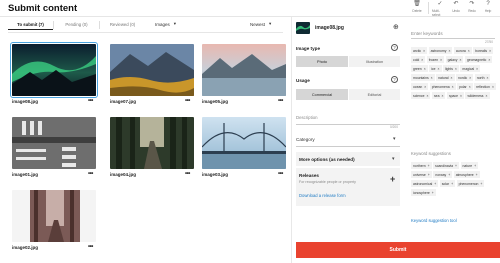  I want to click on keyword-chip: arctic ×, so click(419, 50).